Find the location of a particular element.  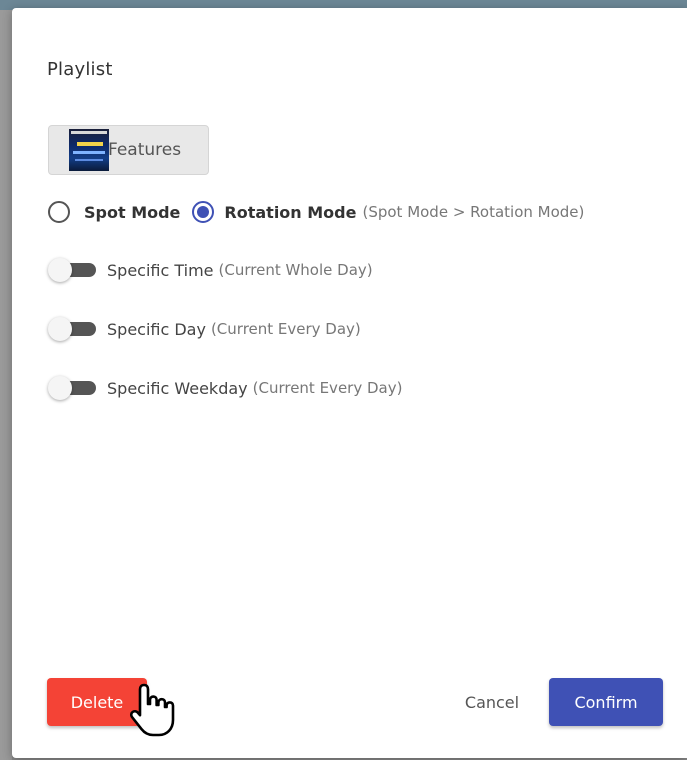

specific-day-label: Specific Day is located at coordinates (156, 329).